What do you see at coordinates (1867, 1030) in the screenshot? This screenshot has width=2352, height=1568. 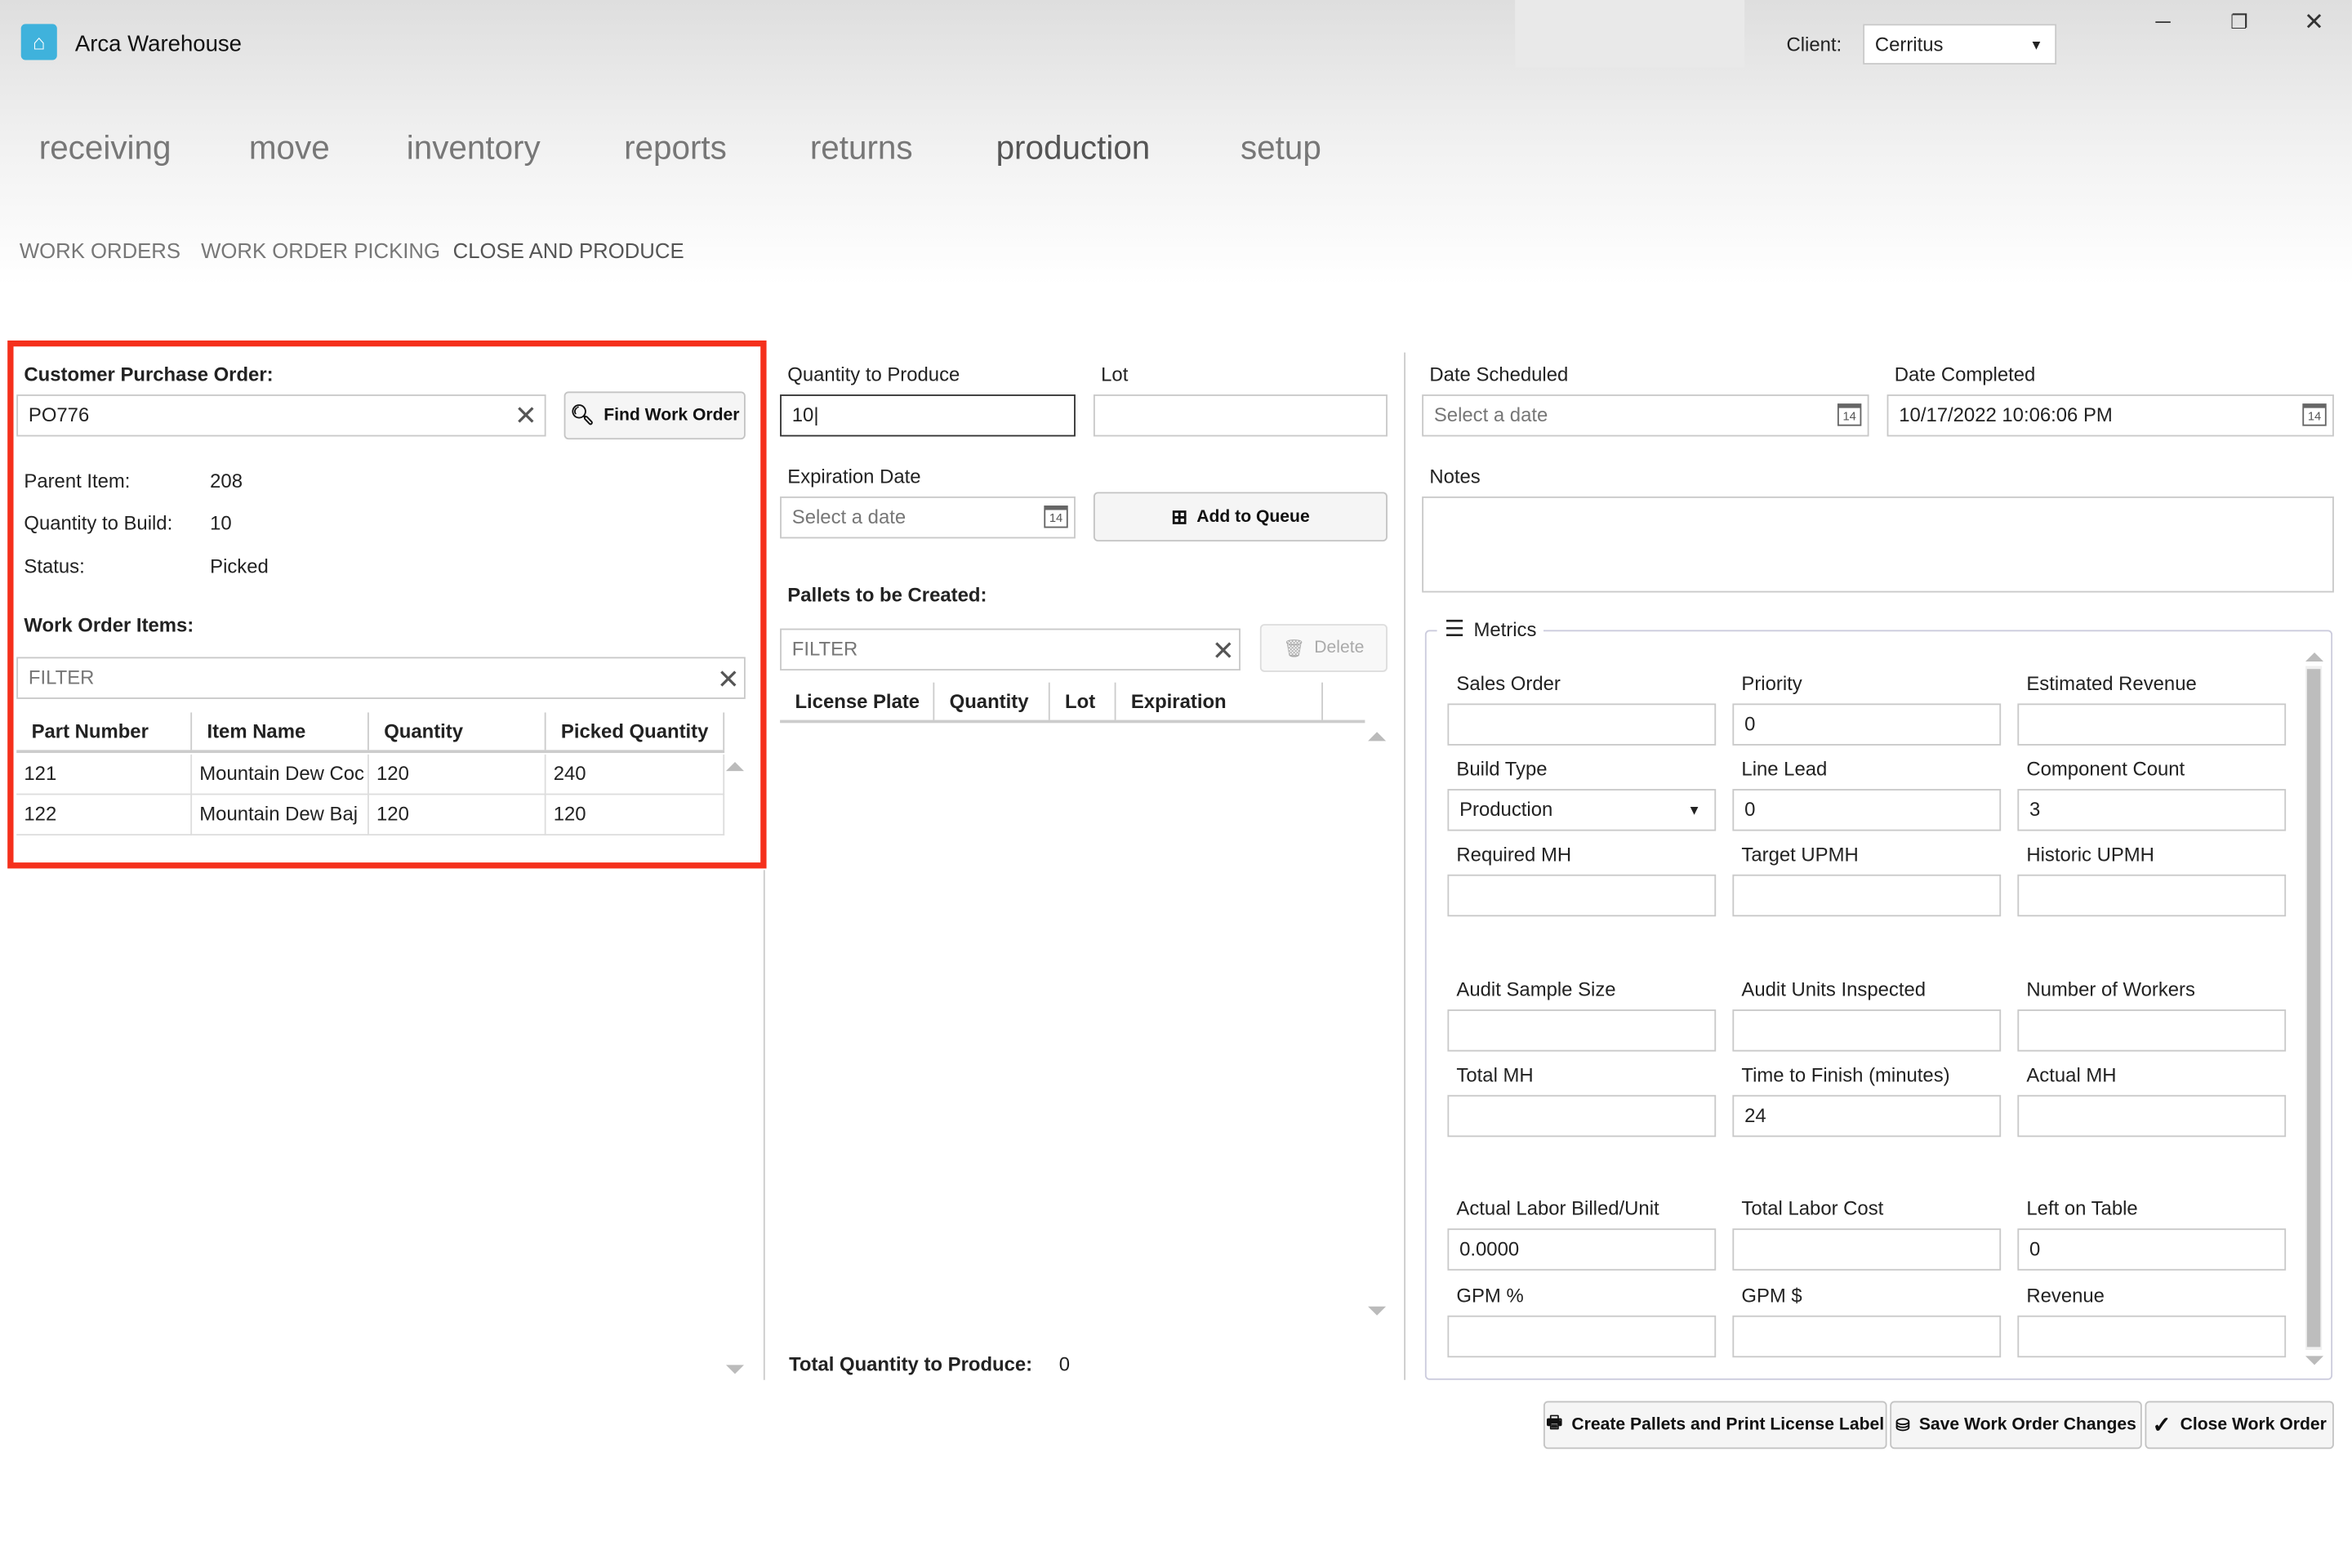 I see `audit-units-inspected-input` at bounding box center [1867, 1030].